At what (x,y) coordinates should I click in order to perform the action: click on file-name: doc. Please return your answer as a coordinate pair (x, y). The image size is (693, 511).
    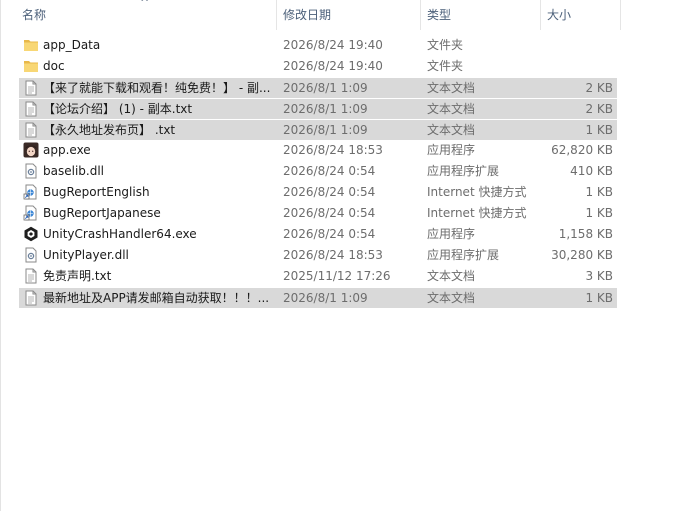
    Looking at the image, I should click on (54, 66).